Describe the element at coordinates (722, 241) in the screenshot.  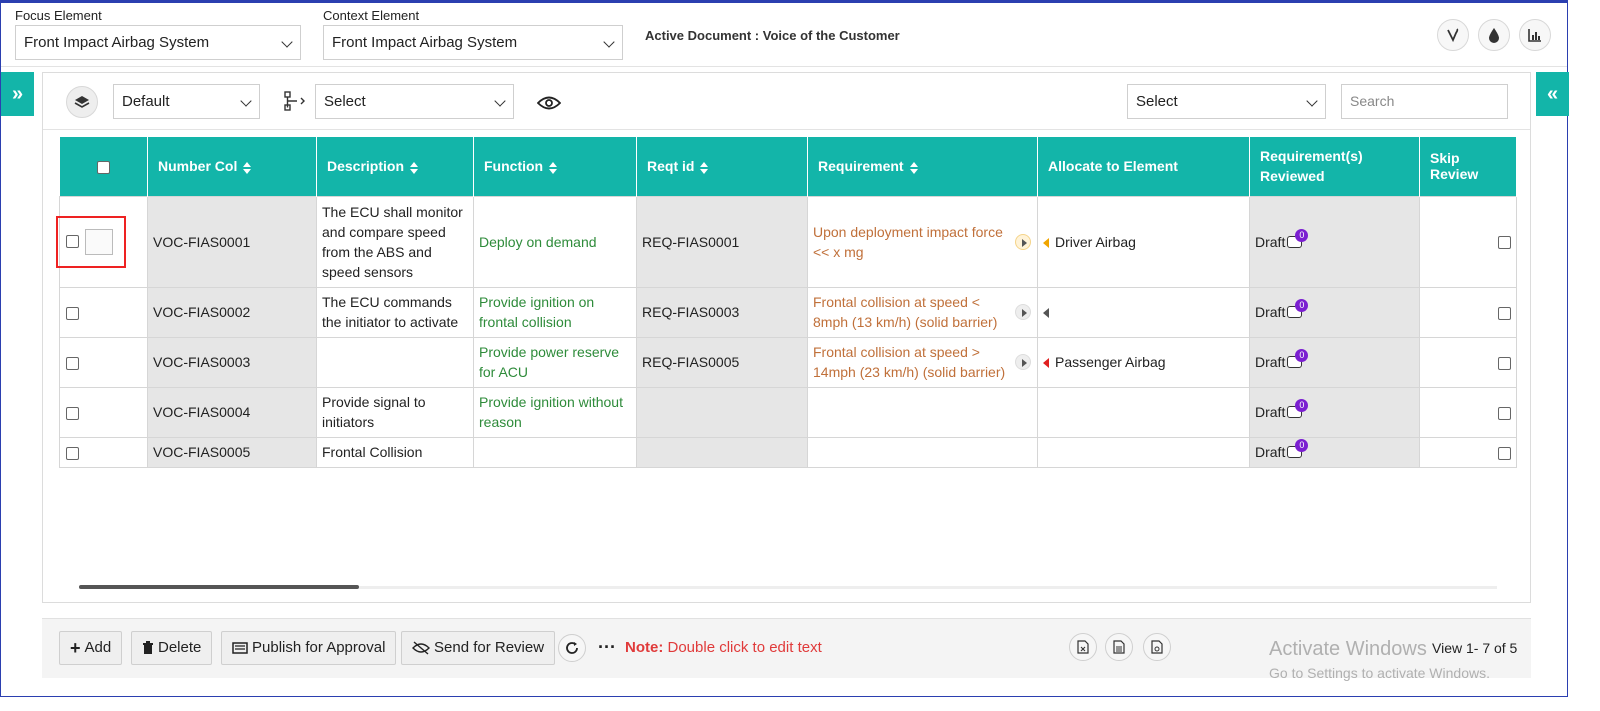
I see `cell-reqt-id: REQ-FIAS0001` at that location.